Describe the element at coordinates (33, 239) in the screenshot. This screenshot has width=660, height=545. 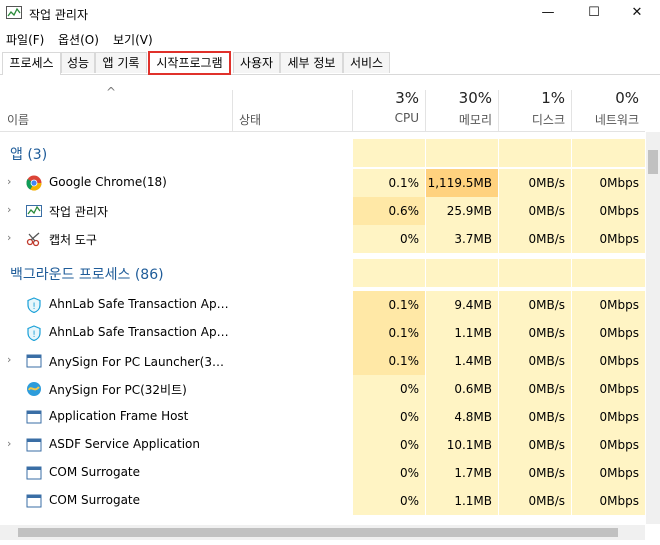
I see `snipping-tool-icon` at that location.